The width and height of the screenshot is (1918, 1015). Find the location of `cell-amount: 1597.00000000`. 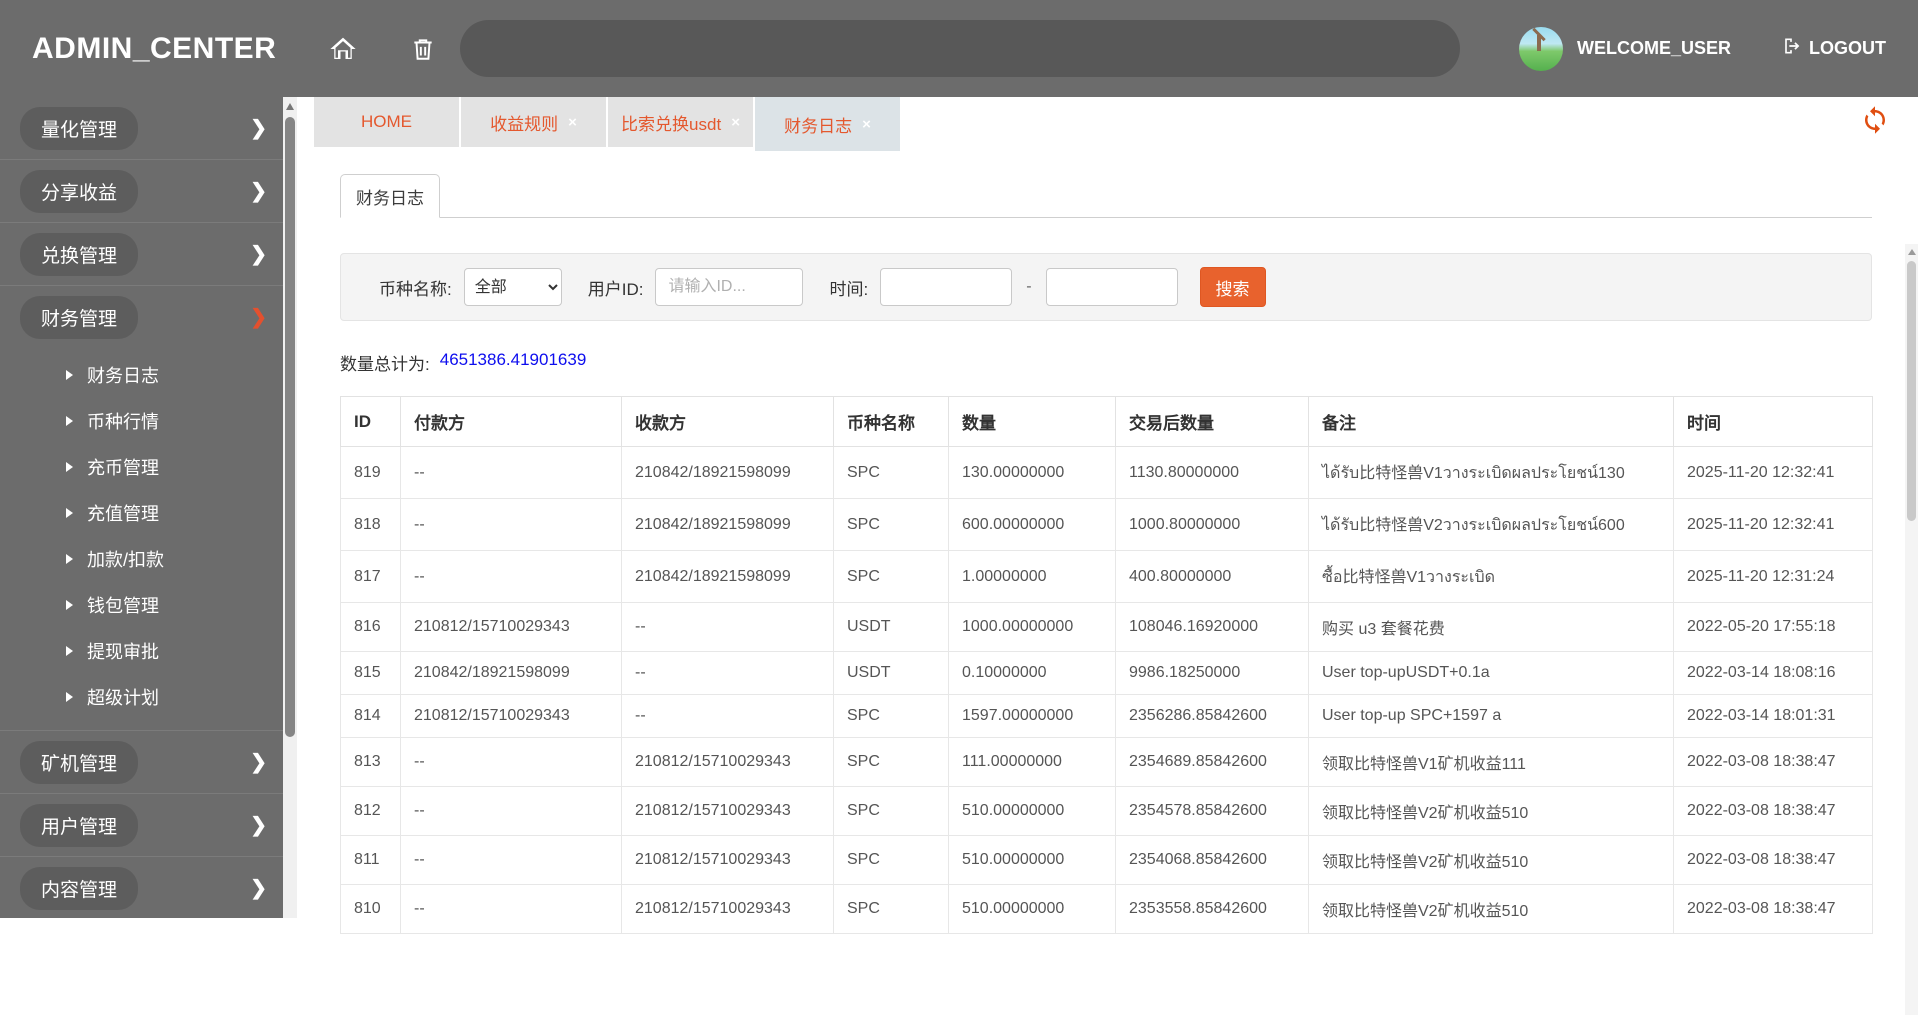

cell-amount: 1597.00000000 is located at coordinates (1032, 716).